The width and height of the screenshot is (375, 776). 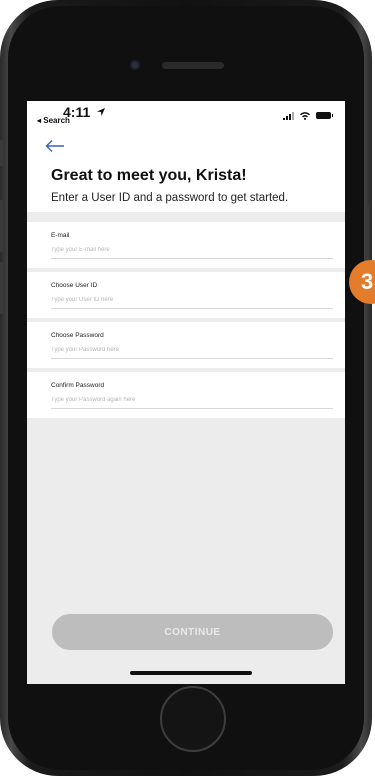 What do you see at coordinates (1, 226) in the screenshot?
I see `volume-up-button` at bounding box center [1, 226].